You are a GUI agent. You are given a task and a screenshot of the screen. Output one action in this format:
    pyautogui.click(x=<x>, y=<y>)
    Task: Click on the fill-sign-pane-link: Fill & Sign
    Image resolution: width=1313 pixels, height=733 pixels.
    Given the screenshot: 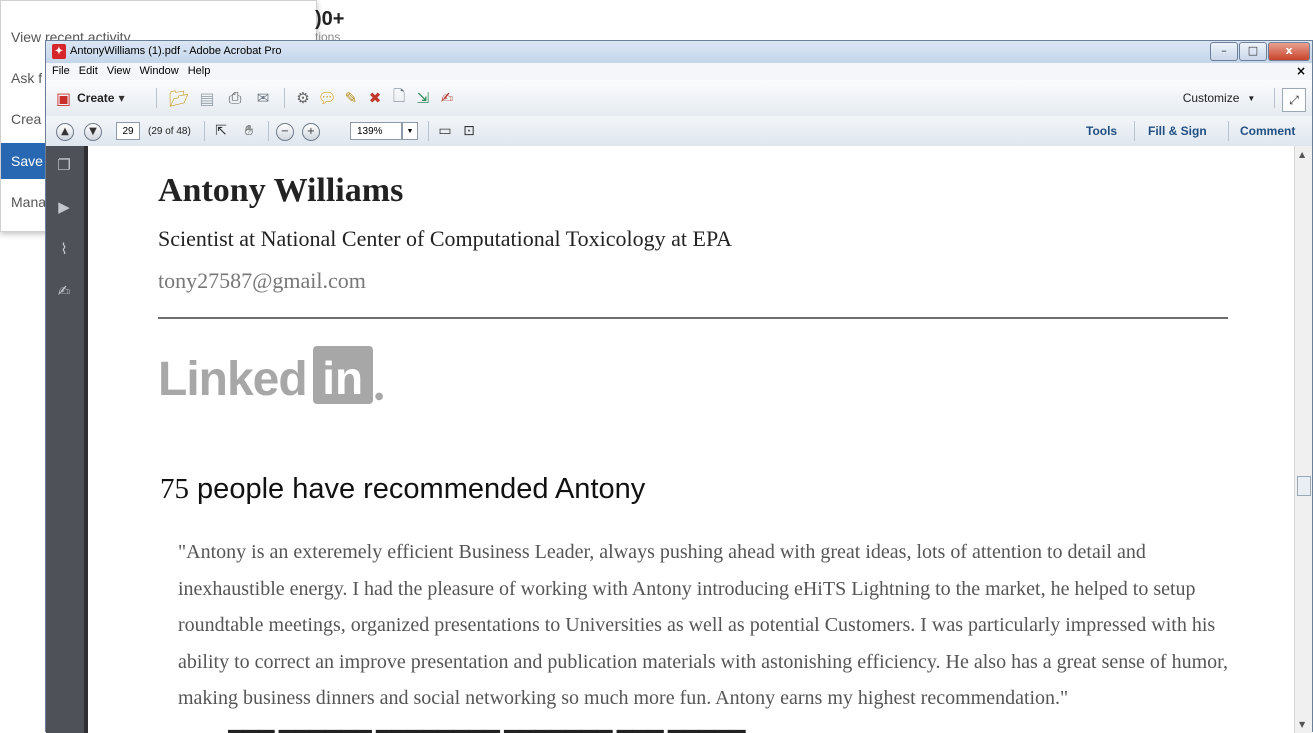 What is the action you would take?
    pyautogui.click(x=1177, y=131)
    